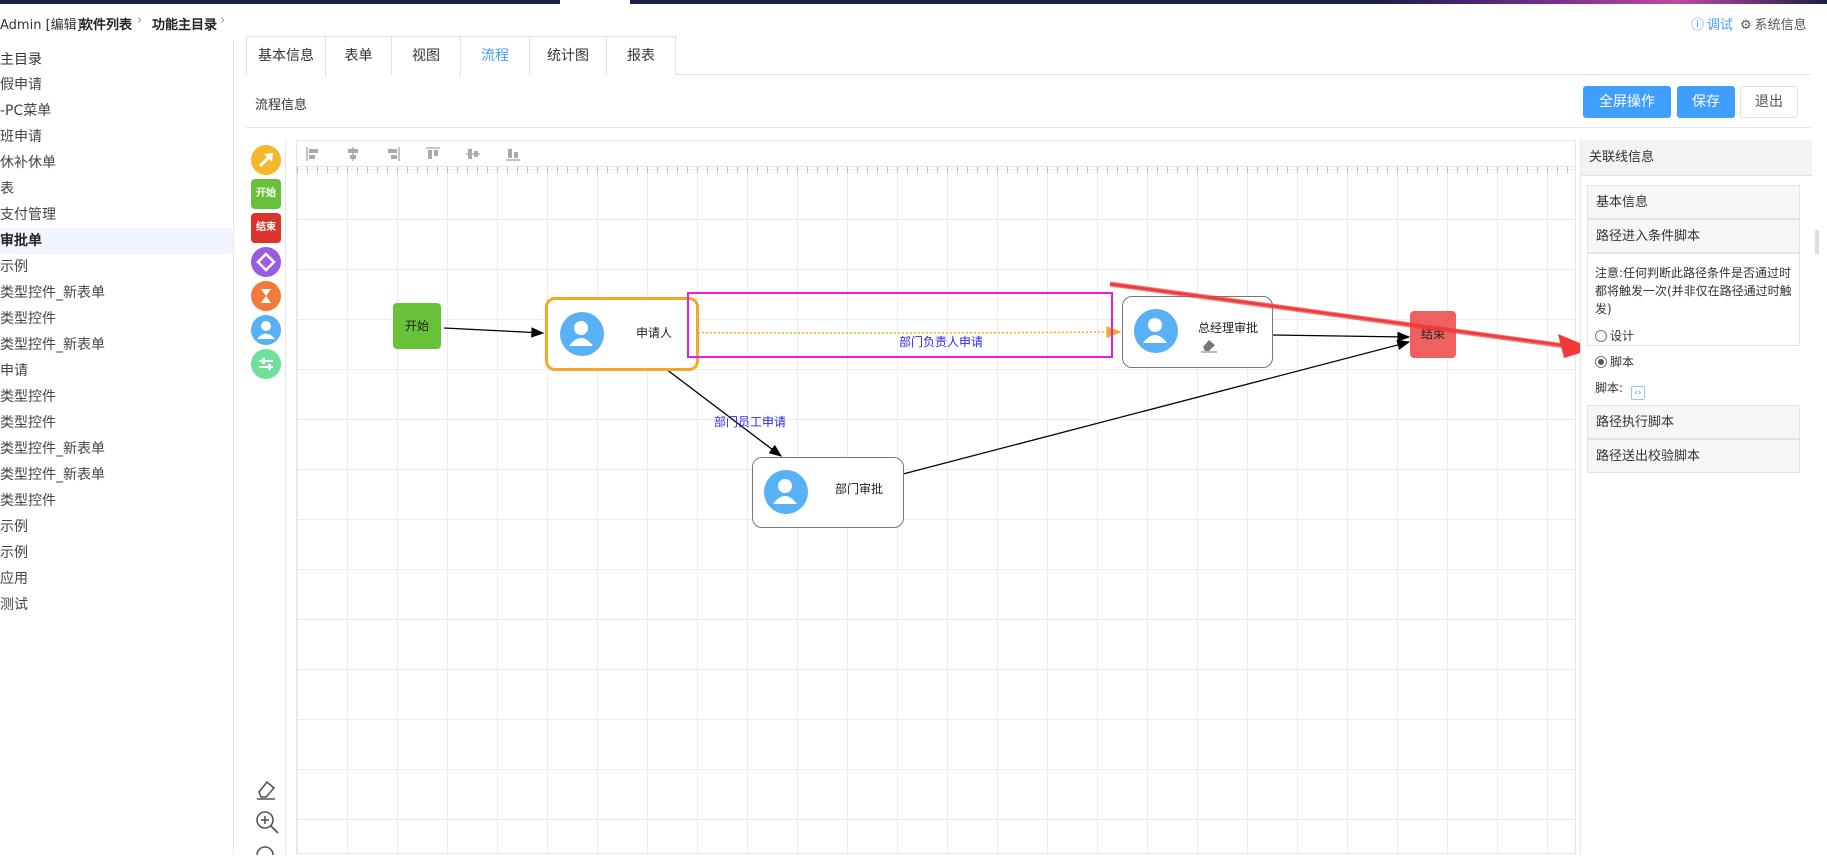  What do you see at coordinates (900, 325) in the screenshot?
I see `highlight-box` at bounding box center [900, 325].